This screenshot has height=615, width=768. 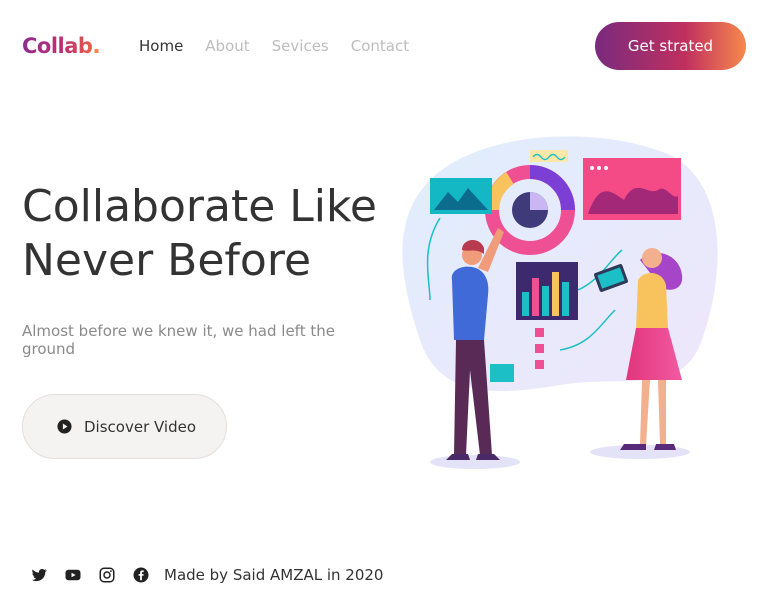 I want to click on footer-credit: Made by Said AMZAL in 2020, so click(x=274, y=575).